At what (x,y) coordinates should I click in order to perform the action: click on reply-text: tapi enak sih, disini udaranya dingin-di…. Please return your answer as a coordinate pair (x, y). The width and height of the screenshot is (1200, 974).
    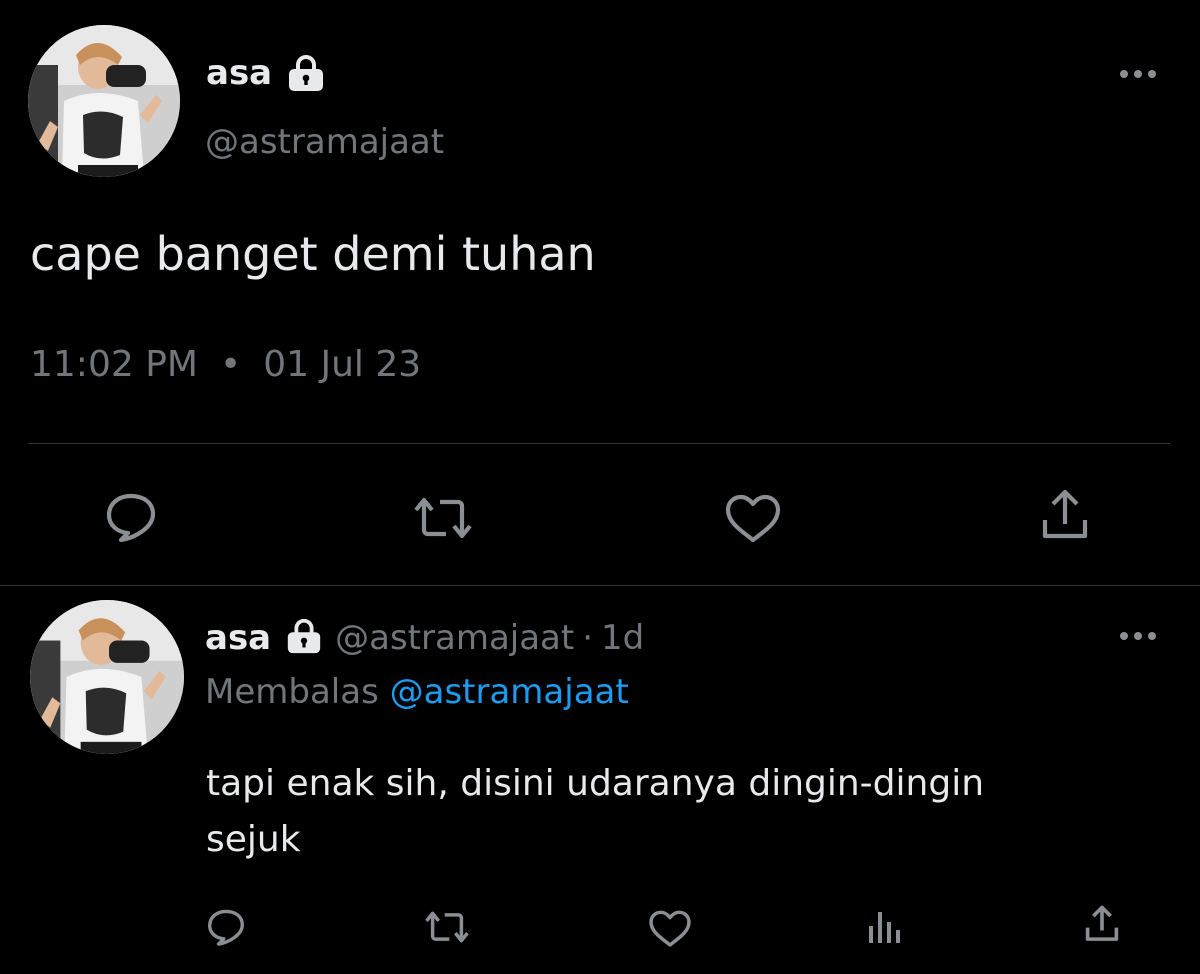
    Looking at the image, I should click on (595, 811).